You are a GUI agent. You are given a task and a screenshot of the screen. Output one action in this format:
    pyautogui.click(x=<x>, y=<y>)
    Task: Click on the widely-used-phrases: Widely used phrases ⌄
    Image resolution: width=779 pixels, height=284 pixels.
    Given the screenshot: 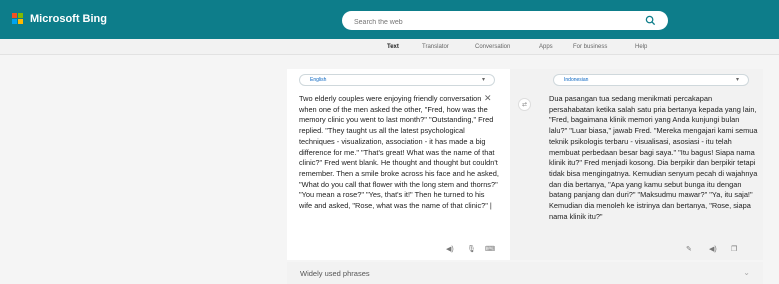 What is the action you would take?
    pyautogui.click(x=525, y=273)
    